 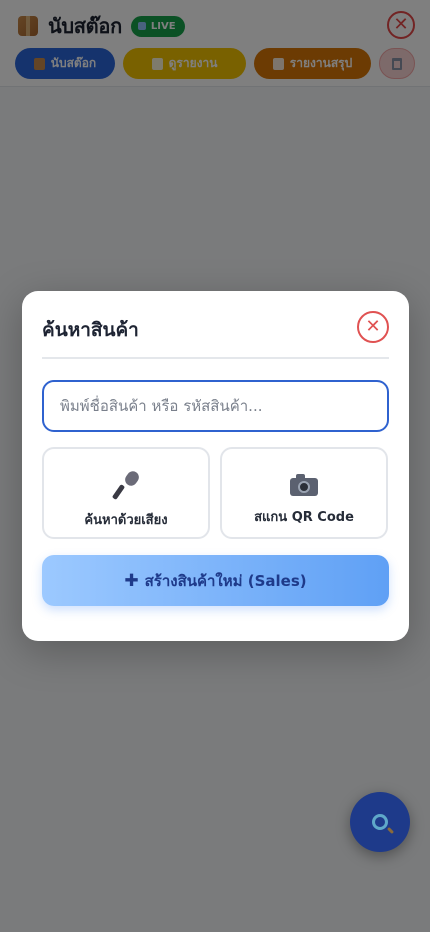 I want to click on plus-icon: ✚, so click(x=131, y=580).